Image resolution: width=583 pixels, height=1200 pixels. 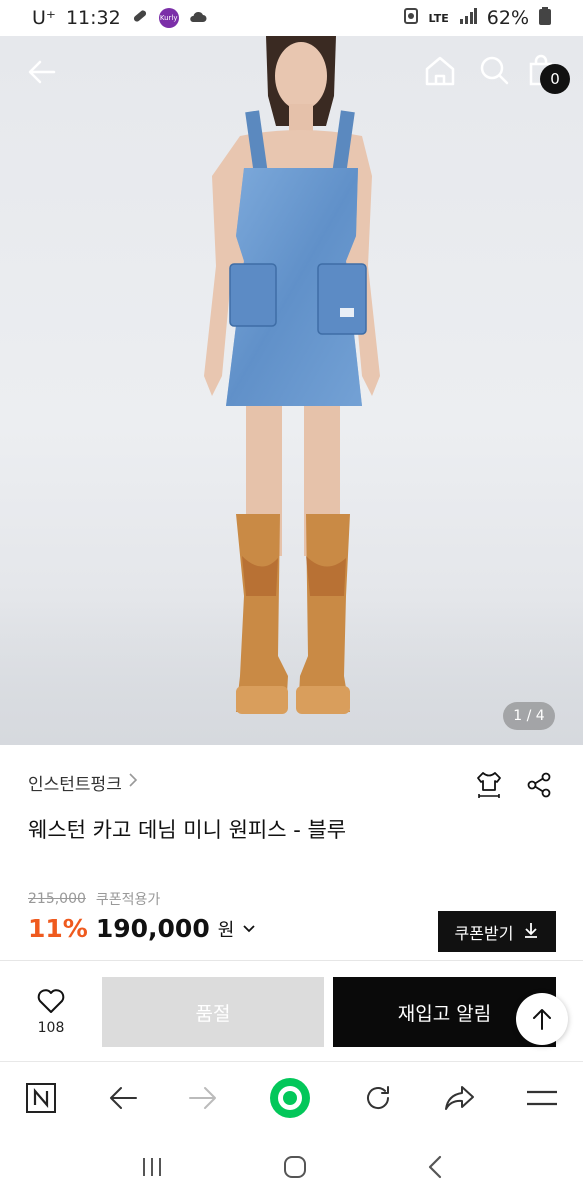 What do you see at coordinates (94, 899) in the screenshot?
I see `original-price-row: 215,000 쿠폰적용가` at bounding box center [94, 899].